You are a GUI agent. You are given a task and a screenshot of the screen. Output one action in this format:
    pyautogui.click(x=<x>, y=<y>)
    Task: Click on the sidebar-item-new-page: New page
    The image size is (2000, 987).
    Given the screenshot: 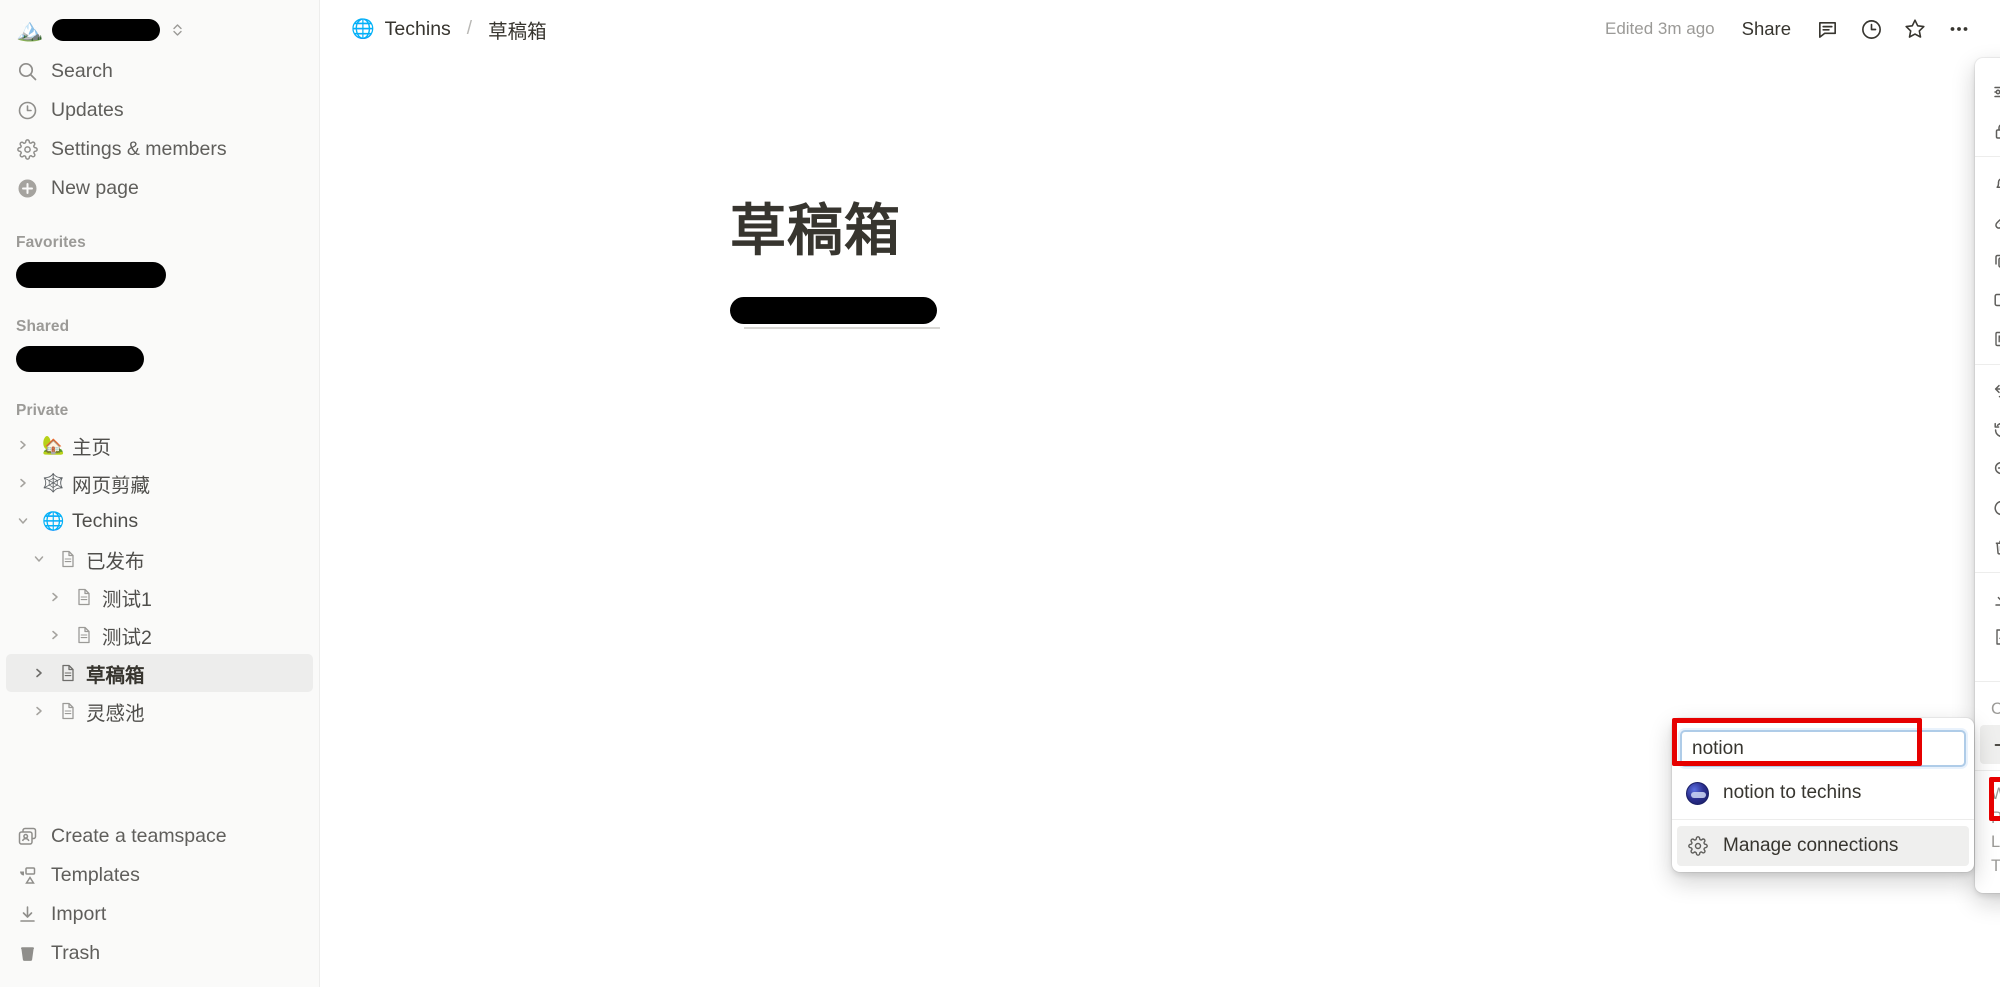 What is the action you would take?
    pyautogui.click(x=159, y=188)
    